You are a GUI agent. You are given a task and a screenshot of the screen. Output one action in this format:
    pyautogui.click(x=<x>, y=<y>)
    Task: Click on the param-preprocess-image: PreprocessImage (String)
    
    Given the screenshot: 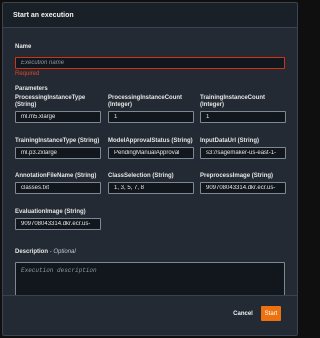 What is the action you would take?
    pyautogui.click(x=243, y=180)
    